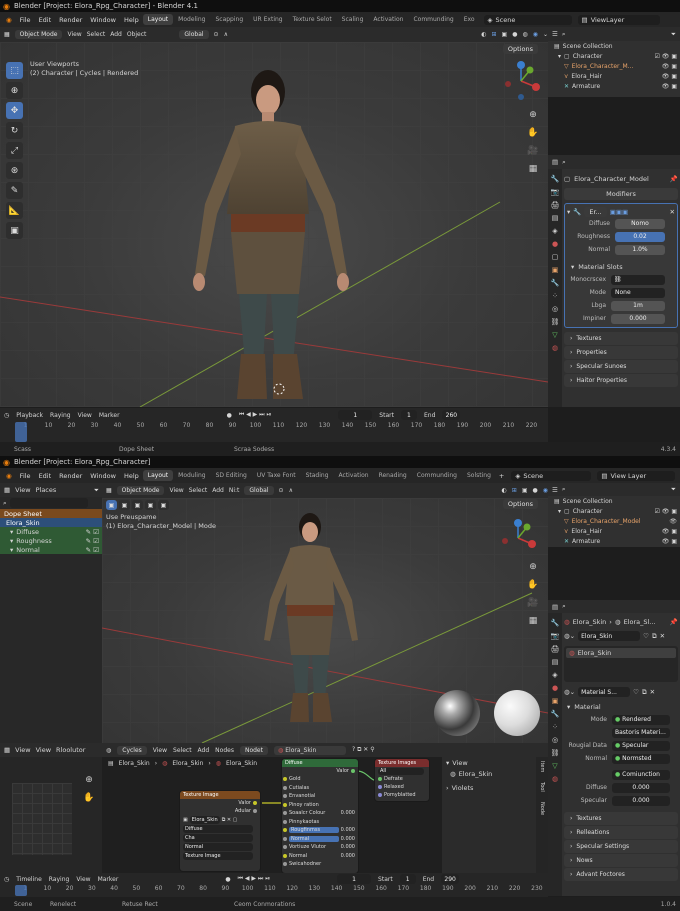 The image size is (680, 911). I want to click on end-frame: 260, so click(451, 415).